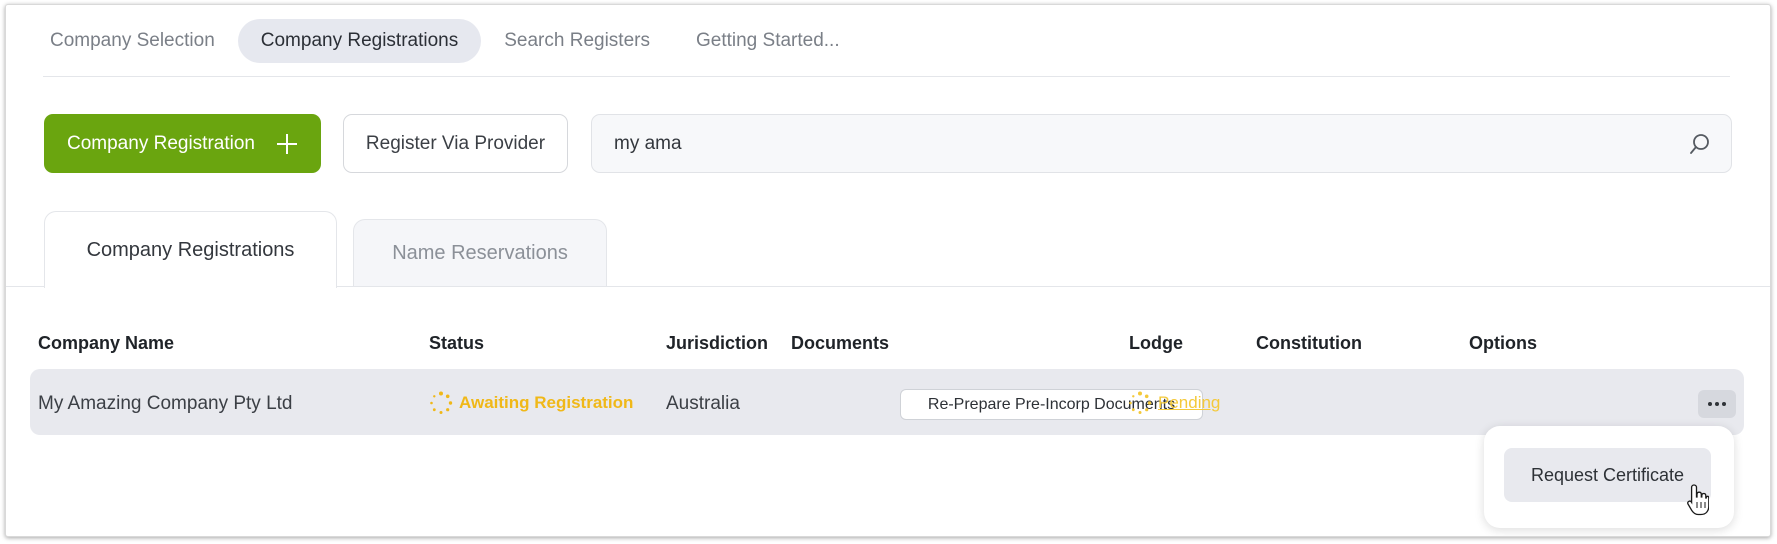 The image size is (1777, 544). I want to click on header-company-name: Company Name, so click(106, 343).